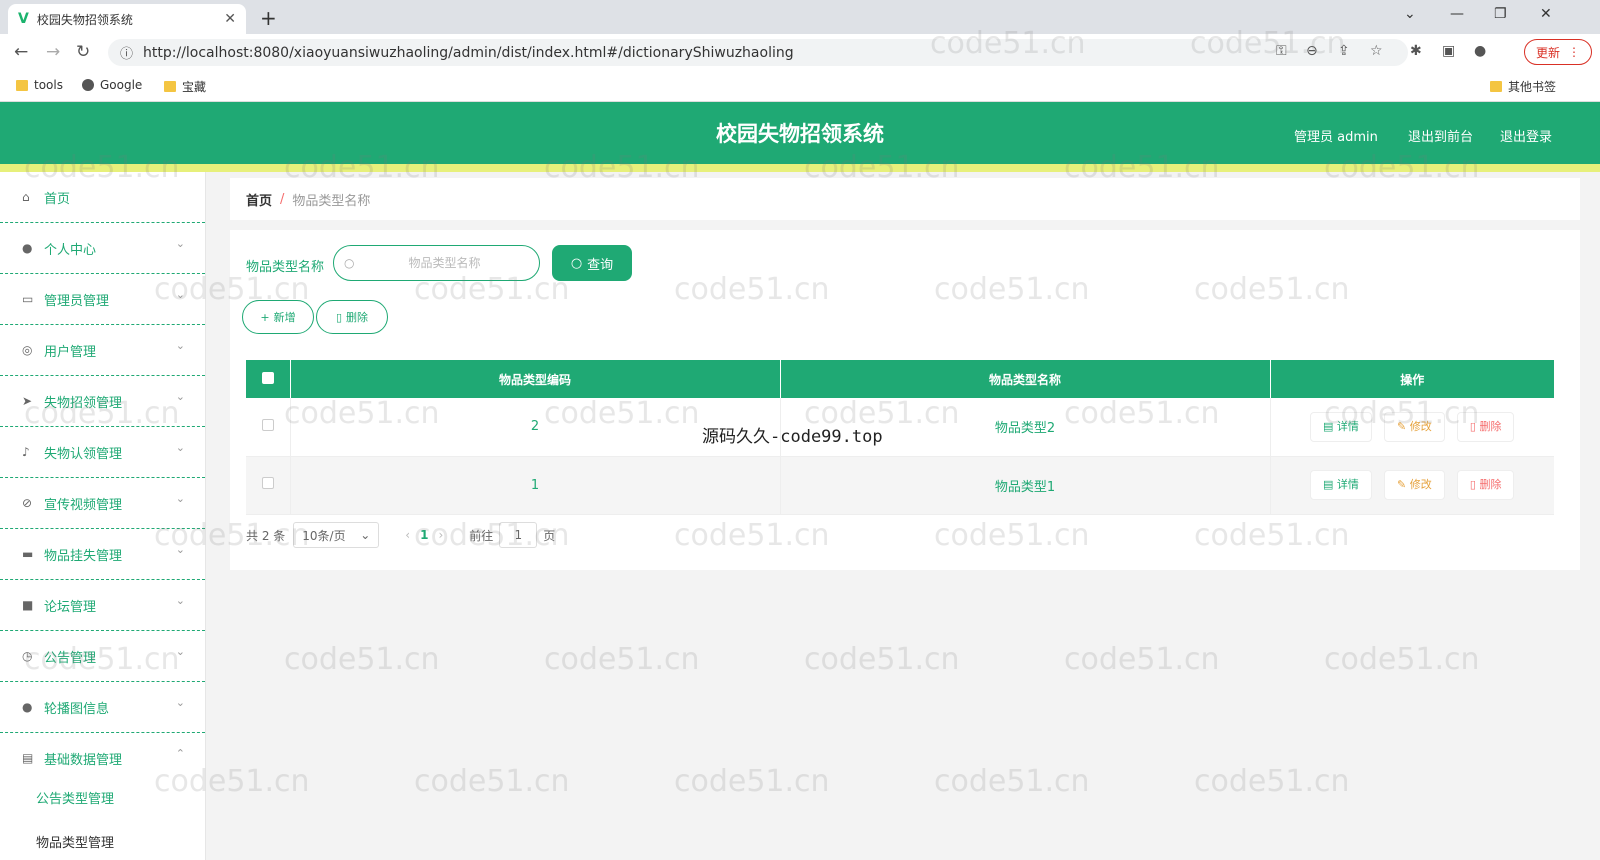  Describe the element at coordinates (331, 201) in the screenshot. I see `breadcrumb-current: 物品类型名称` at that location.